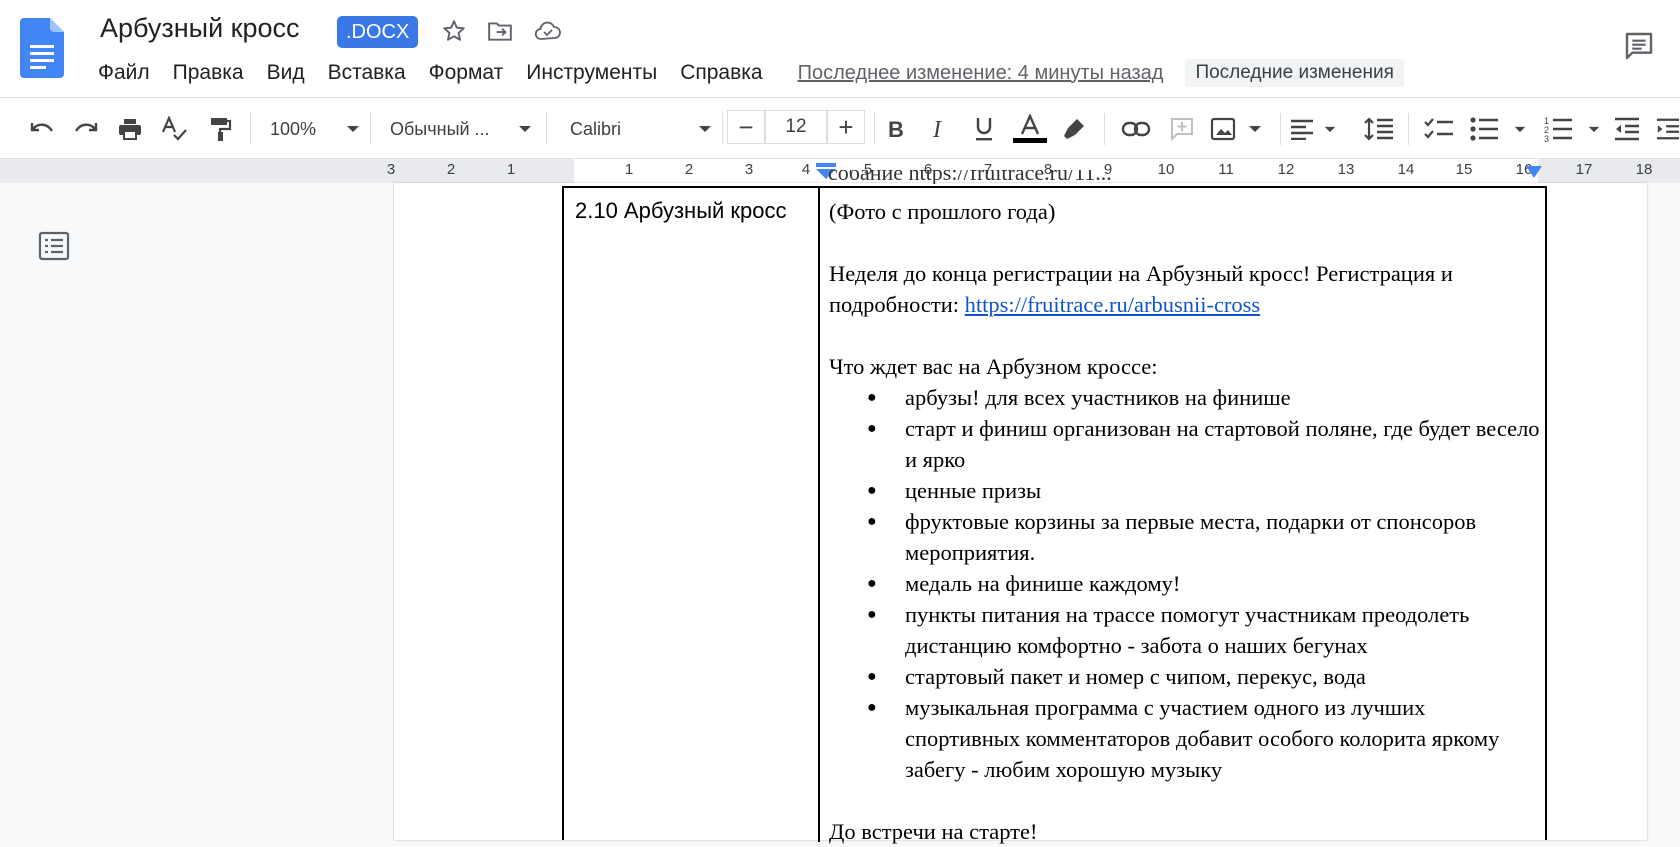 Image resolution: width=1680 pixels, height=847 pixels. What do you see at coordinates (1030, 129) in the screenshot?
I see `text-color-icon` at bounding box center [1030, 129].